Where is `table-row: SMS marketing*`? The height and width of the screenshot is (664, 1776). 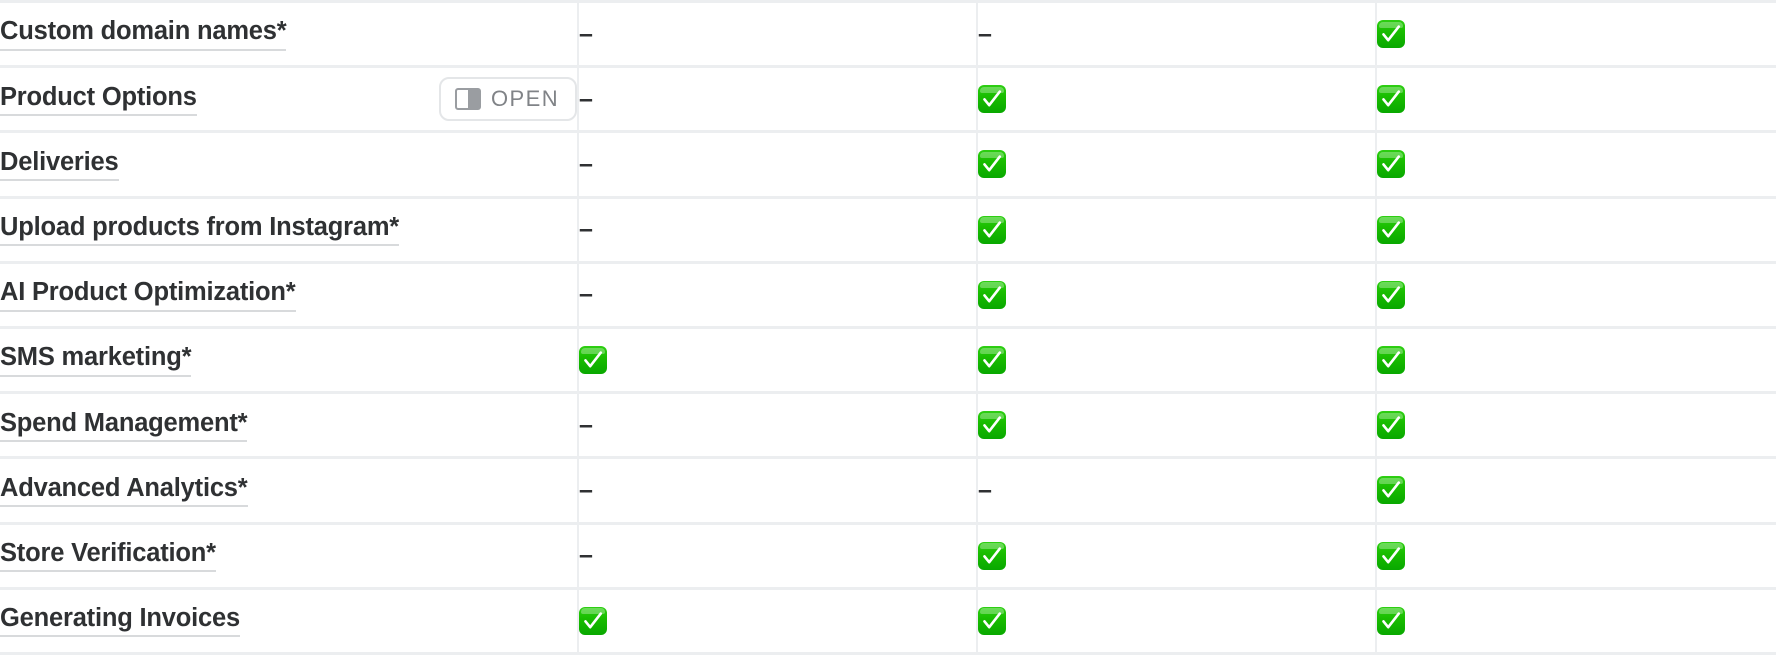
table-row: SMS marketing* is located at coordinates (888, 359).